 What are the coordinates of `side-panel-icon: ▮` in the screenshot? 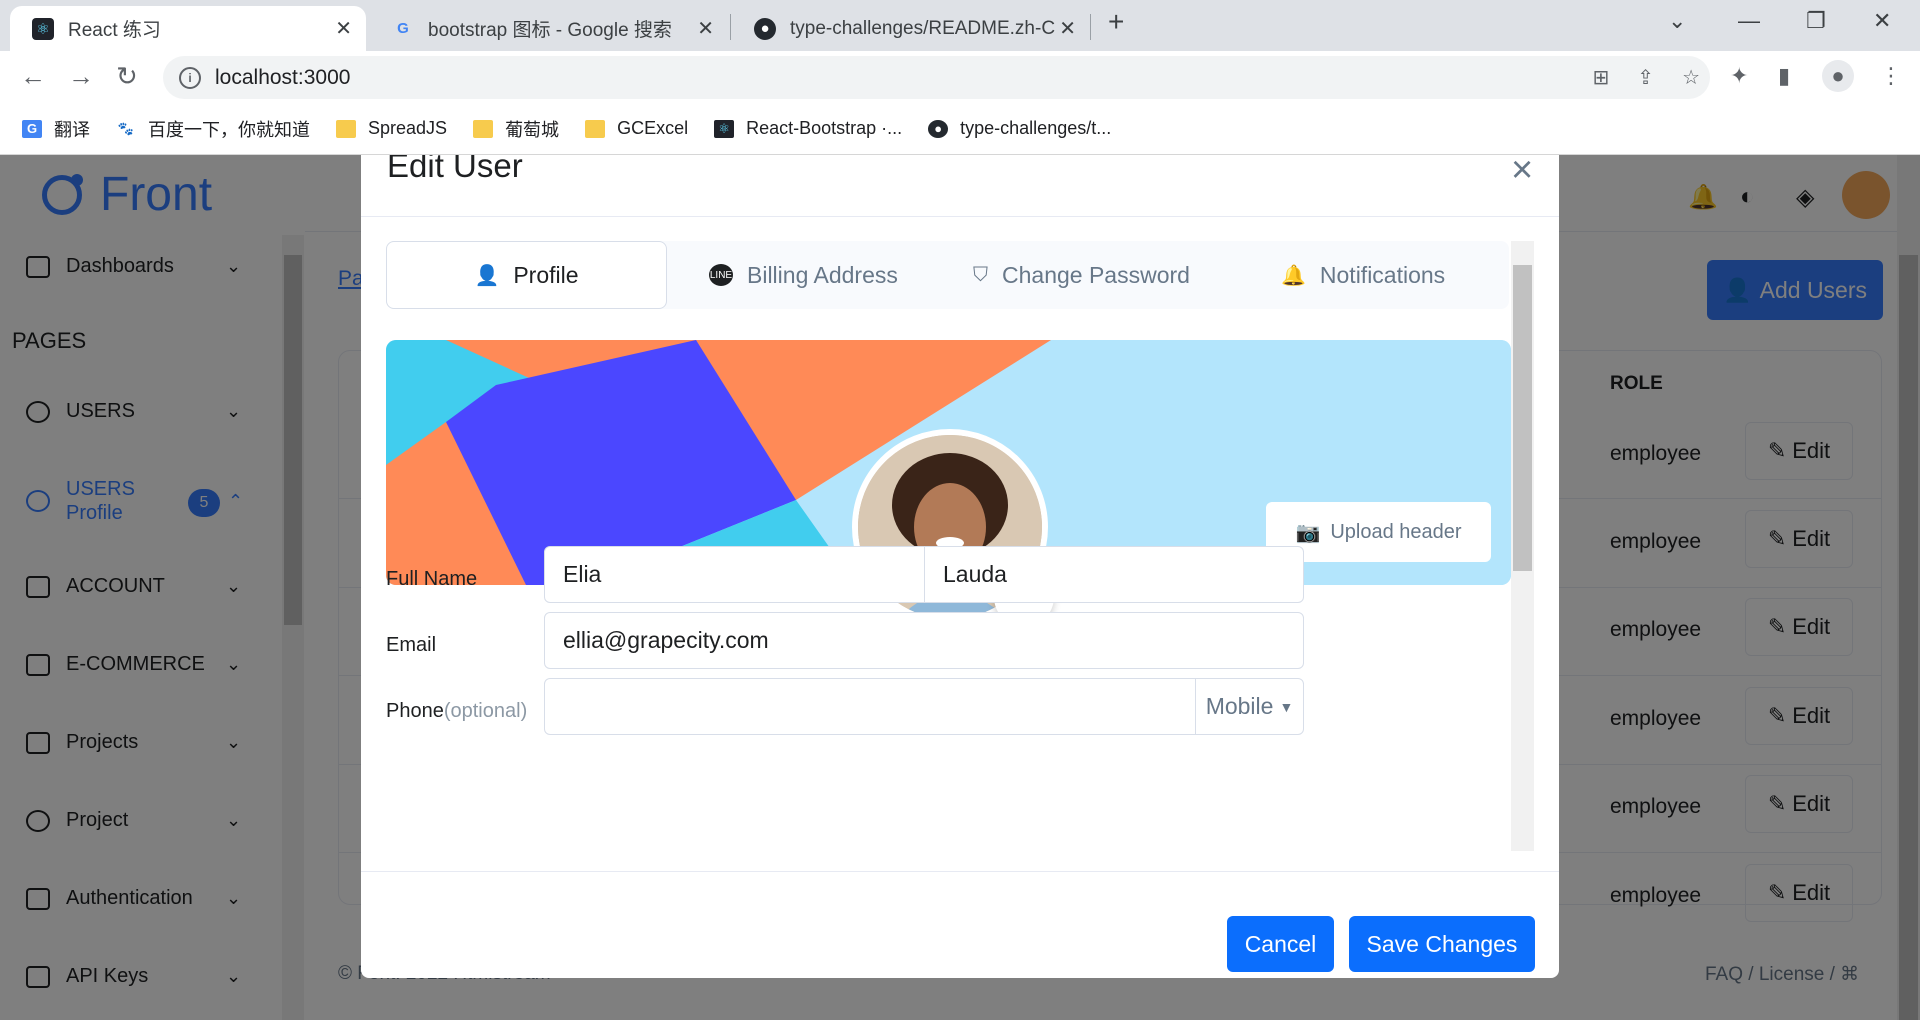 It's located at (1784, 76).